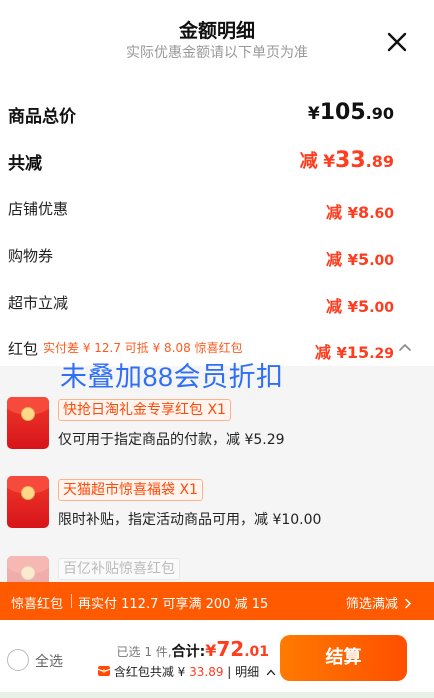 The width and height of the screenshot is (434, 698). Describe the element at coordinates (144, 652) in the screenshot. I see `selected-count: 已选 1 件,` at that location.